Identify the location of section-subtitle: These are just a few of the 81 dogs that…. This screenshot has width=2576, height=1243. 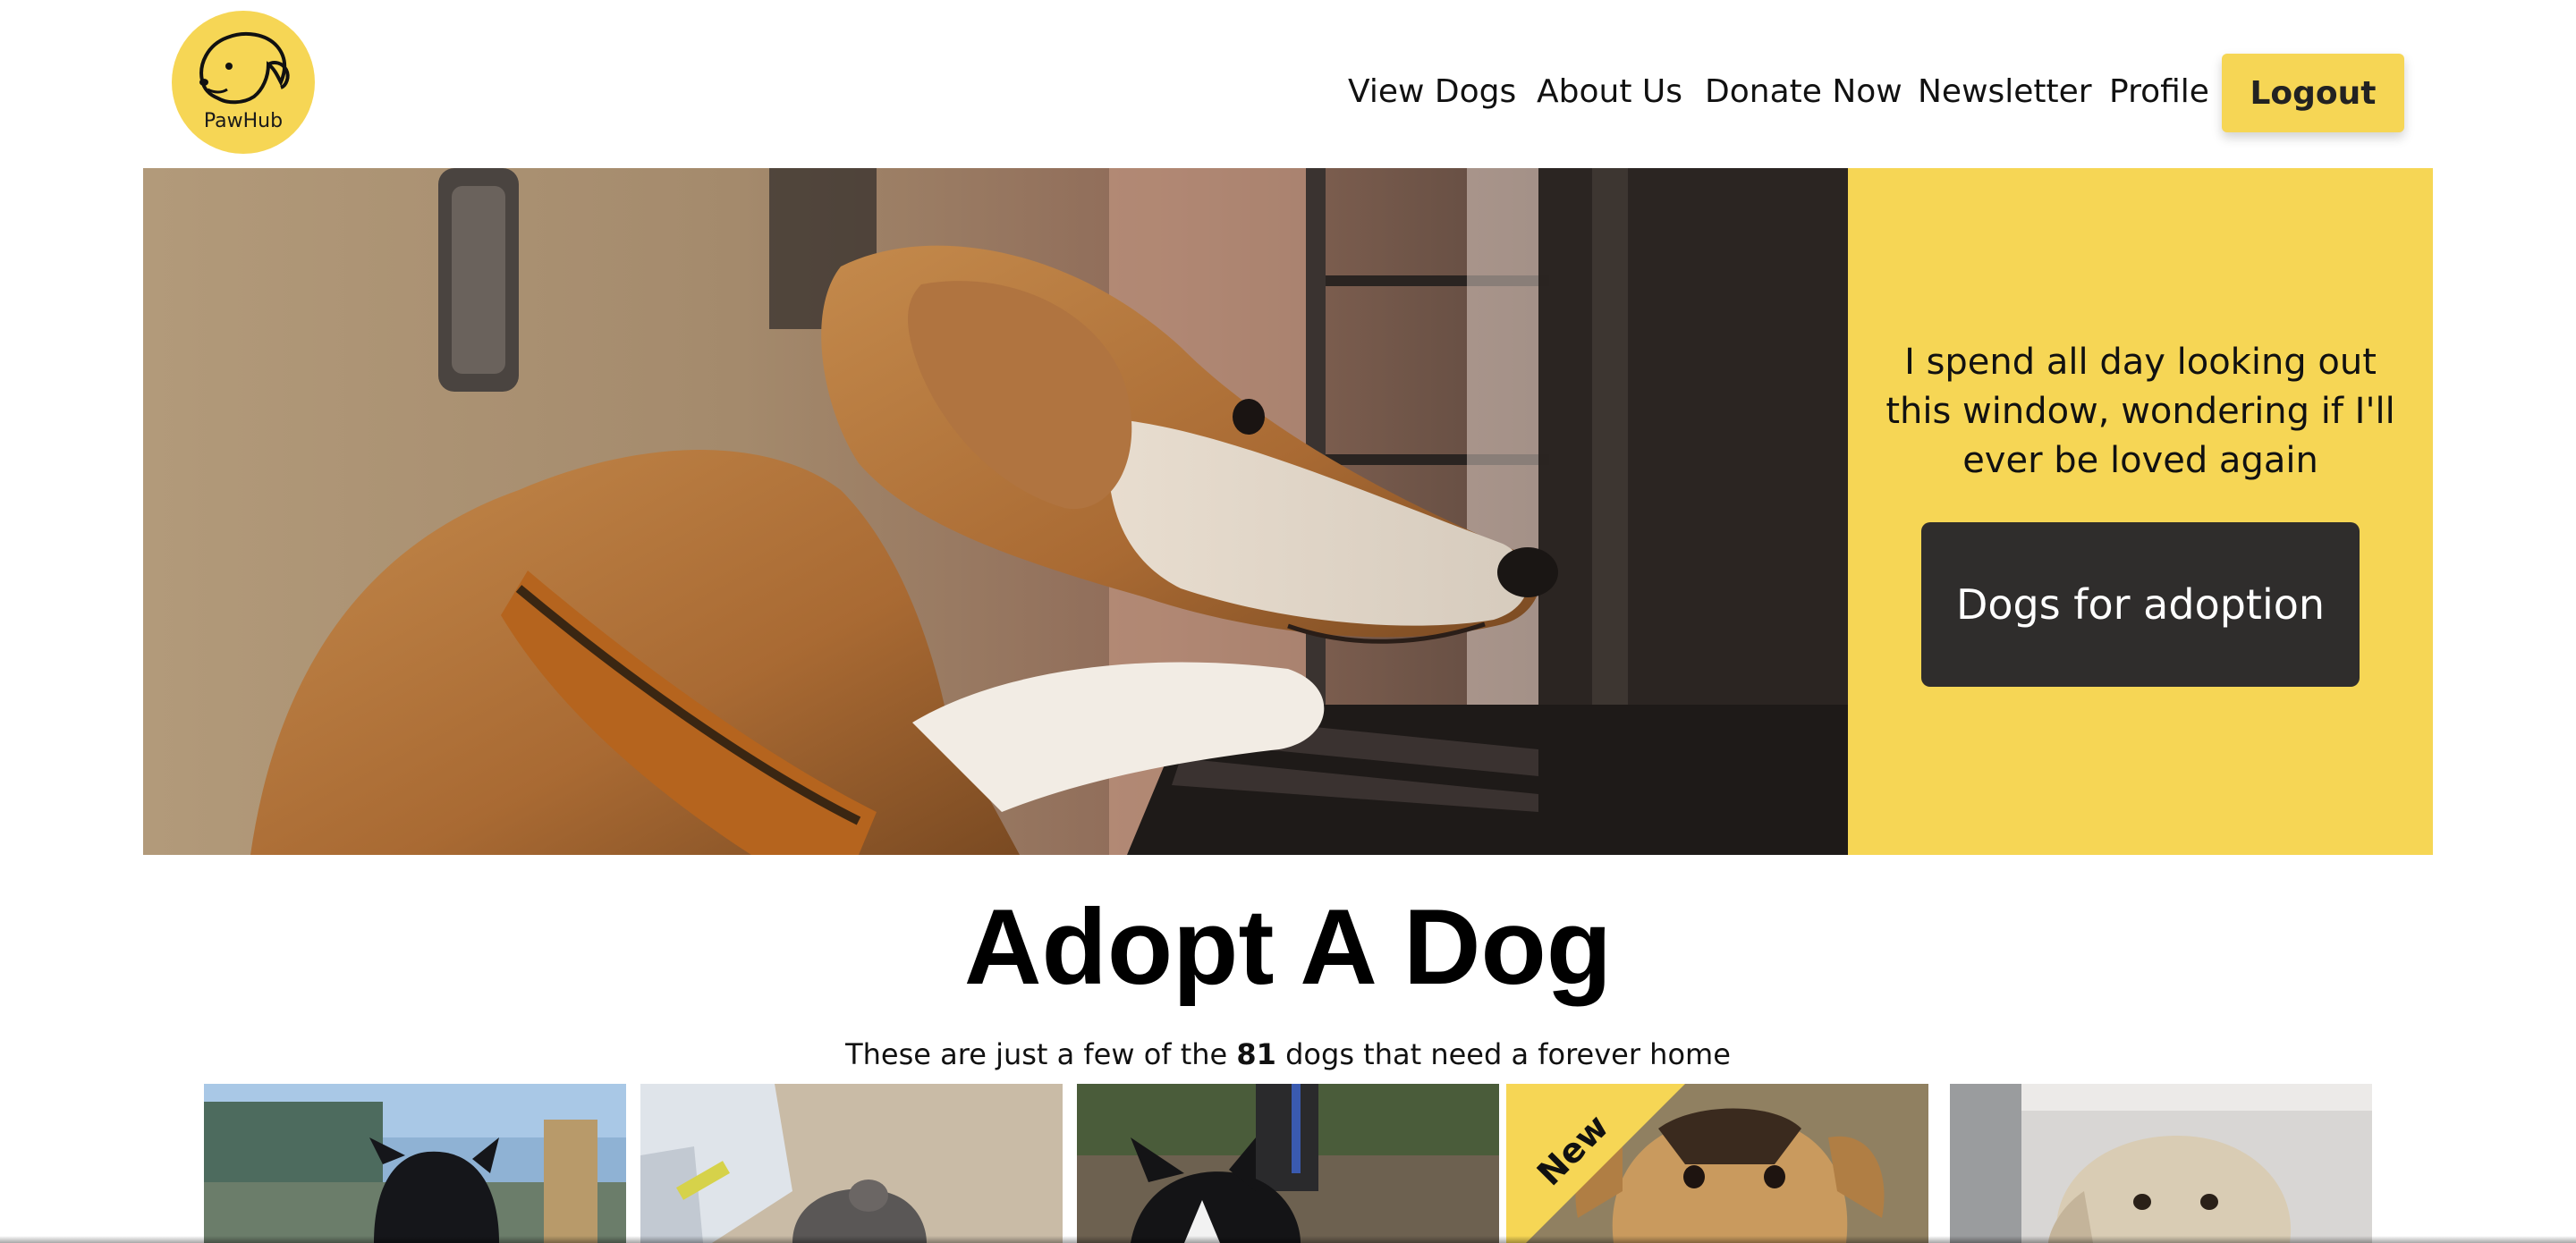
(1288, 1054).